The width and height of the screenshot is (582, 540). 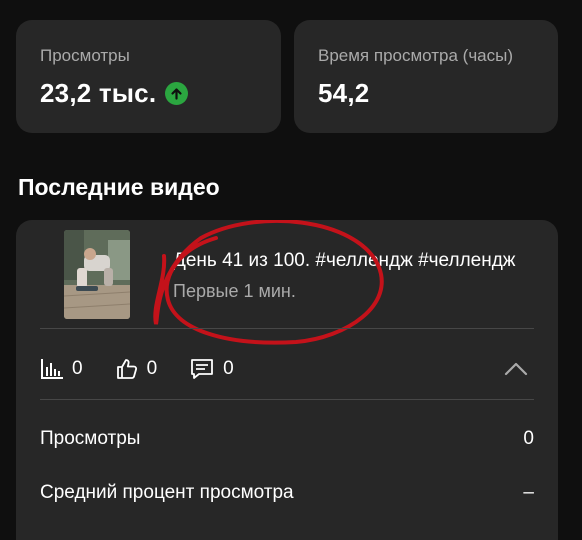 What do you see at coordinates (177, 93) in the screenshot?
I see `arrow-up-circle-icon` at bounding box center [177, 93].